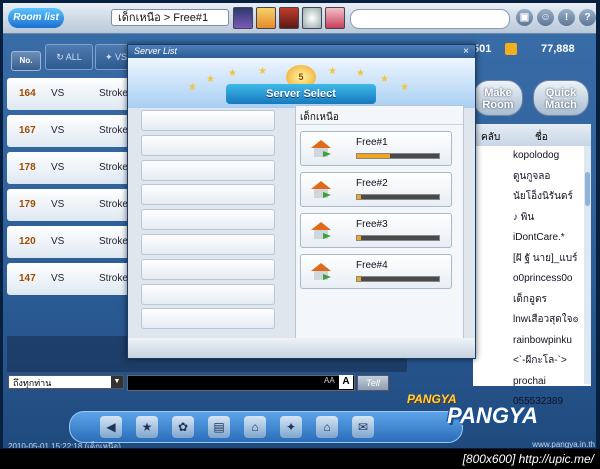 Image resolution: width=600 pixels, height=469 pixels. What do you see at coordinates (532, 341) in the screenshot?
I see `list-item: rainbowpinku` at bounding box center [532, 341].